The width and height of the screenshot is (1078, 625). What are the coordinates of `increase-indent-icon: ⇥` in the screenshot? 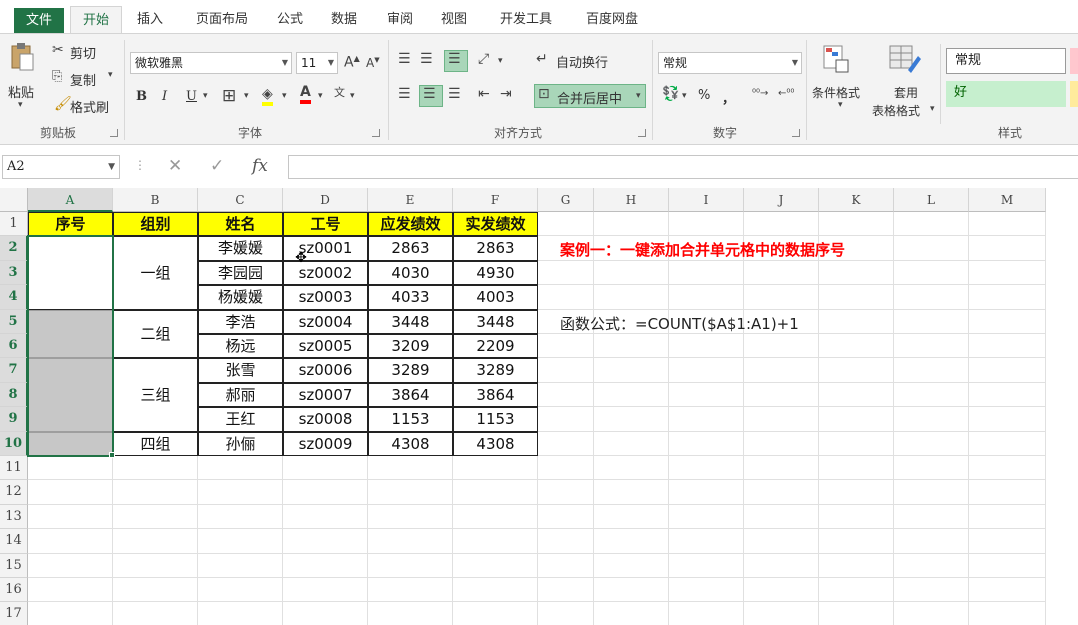 It's located at (506, 94).